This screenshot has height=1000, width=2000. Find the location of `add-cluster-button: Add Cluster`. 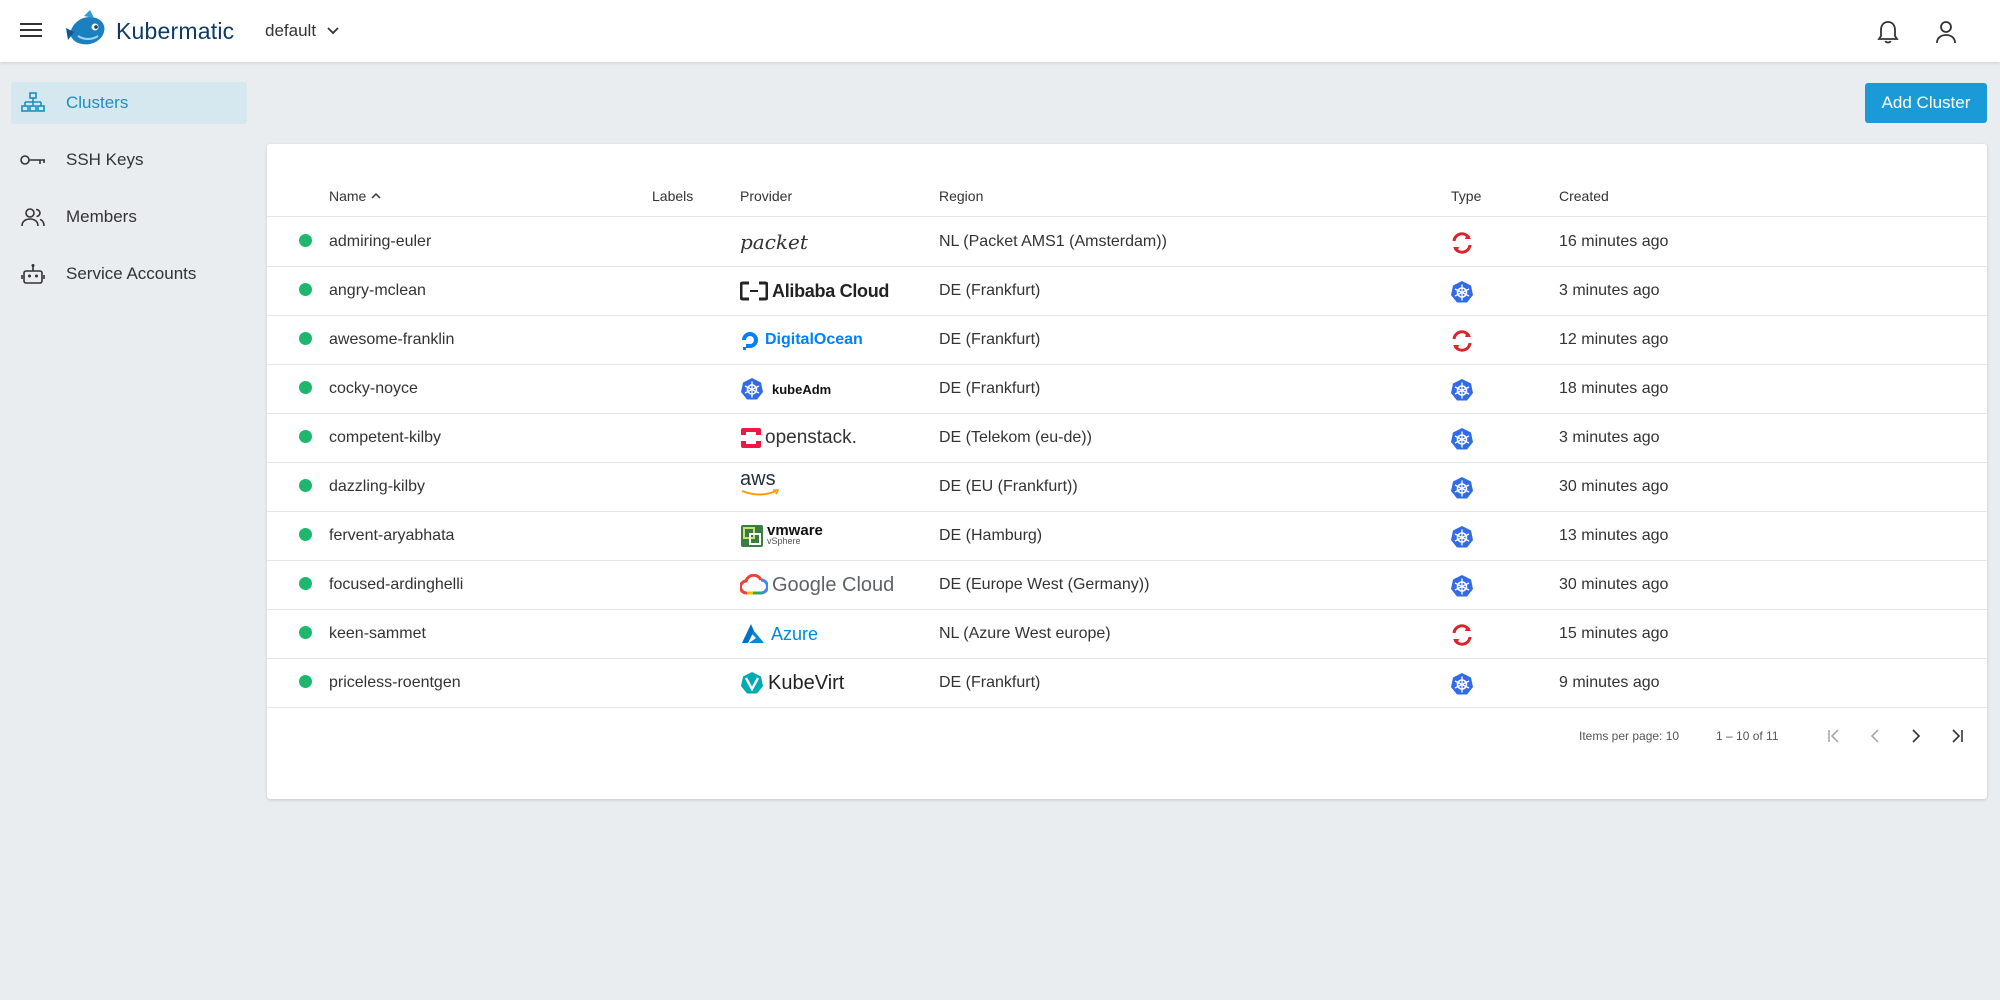

add-cluster-button: Add Cluster is located at coordinates (1926, 103).